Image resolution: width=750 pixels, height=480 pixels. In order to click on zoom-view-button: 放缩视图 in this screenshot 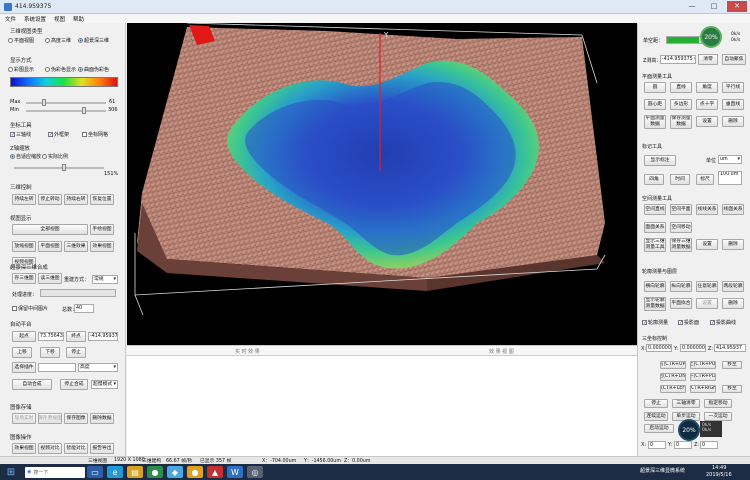, I will do `click(24, 246)`.